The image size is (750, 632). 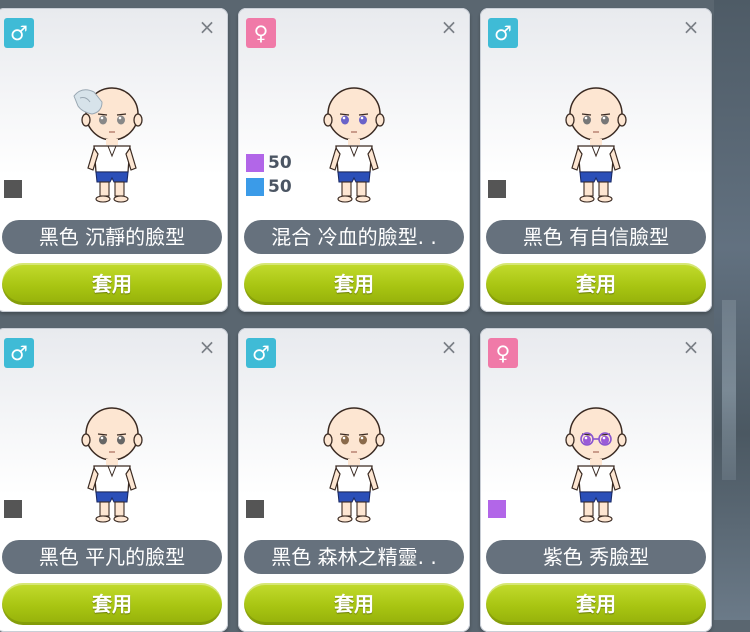 I want to click on face-card: ♀ × 50 50 混合 冷血的臉型. . 套用, so click(x=354, y=160).